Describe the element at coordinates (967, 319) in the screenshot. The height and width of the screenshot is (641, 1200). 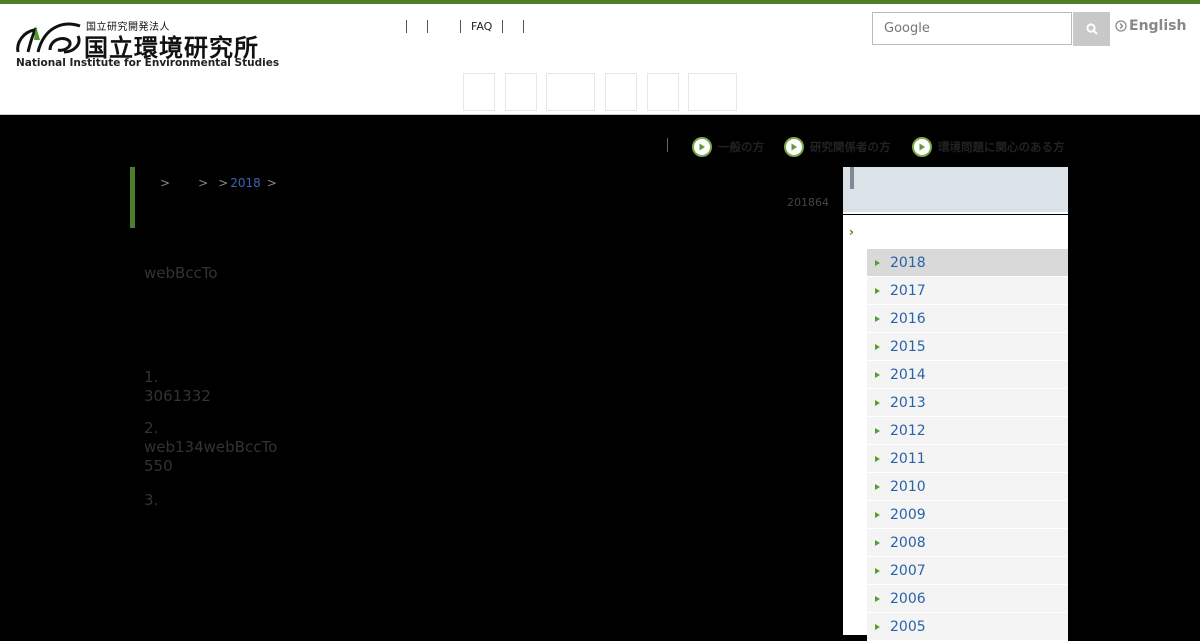
I see `sidebar-item-year: 2016` at that location.